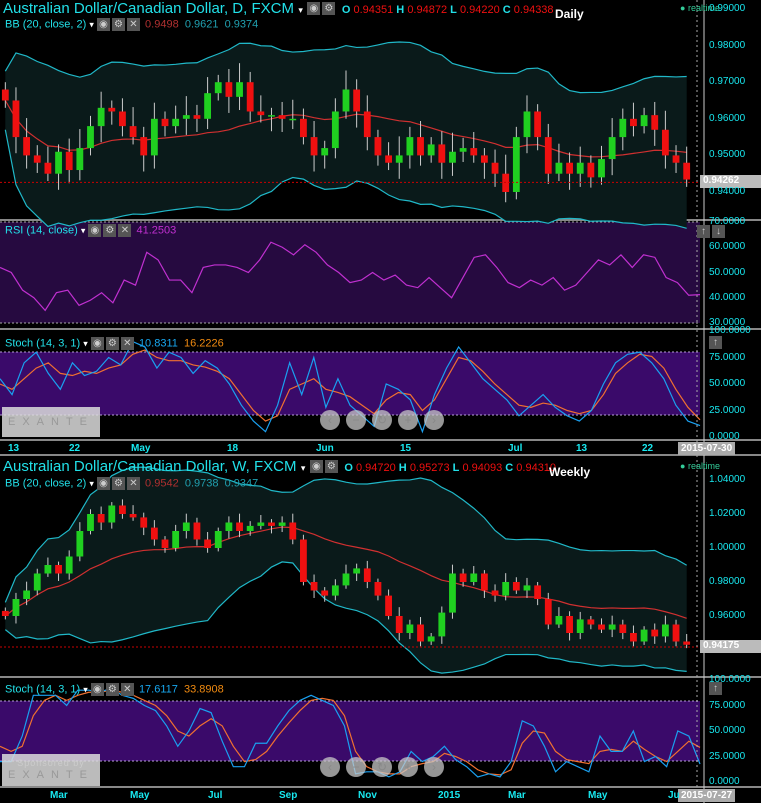 Image resolution: width=761 pixels, height=803 pixels. Describe the element at coordinates (727, 221) in the screenshot. I see `rsi-axis-label: 70.0000` at that location.